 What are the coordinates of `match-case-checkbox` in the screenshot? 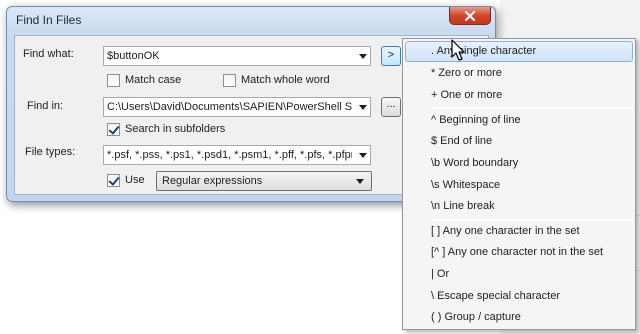 It's located at (113, 80).